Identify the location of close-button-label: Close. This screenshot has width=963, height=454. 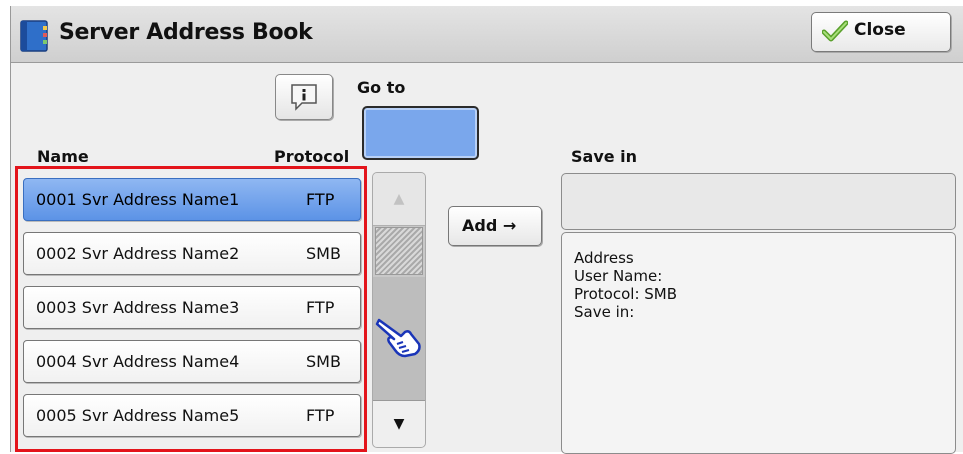
(880, 30).